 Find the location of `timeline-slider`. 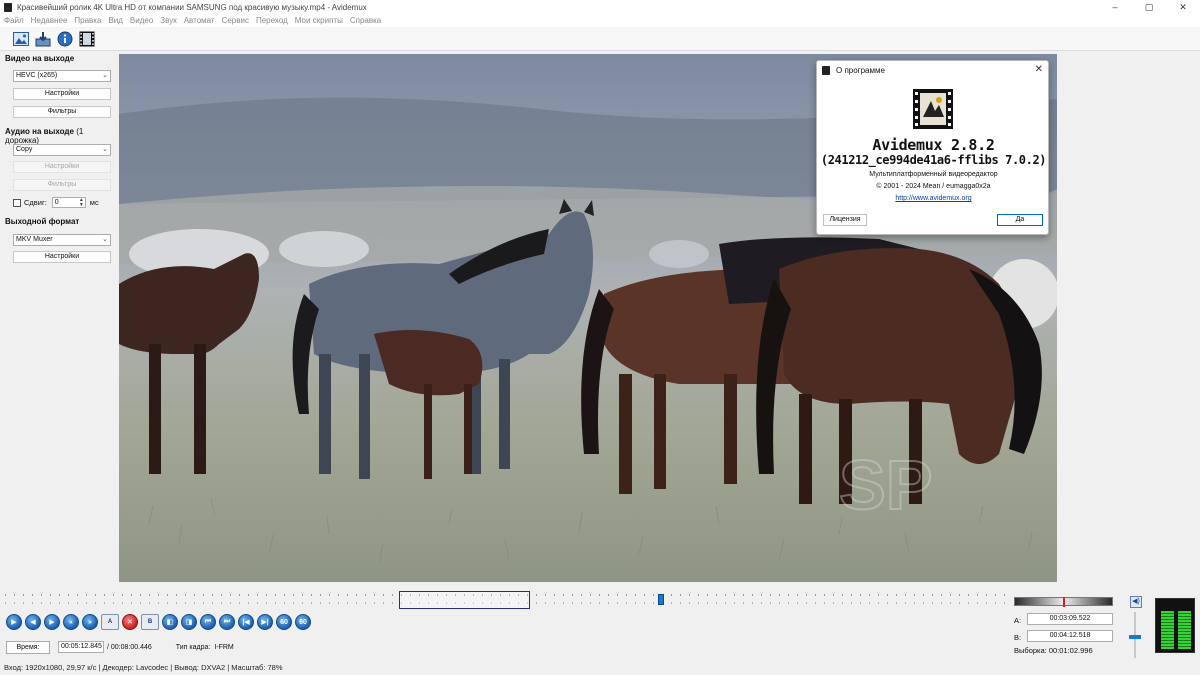

timeline-slider is located at coordinates (507, 597).